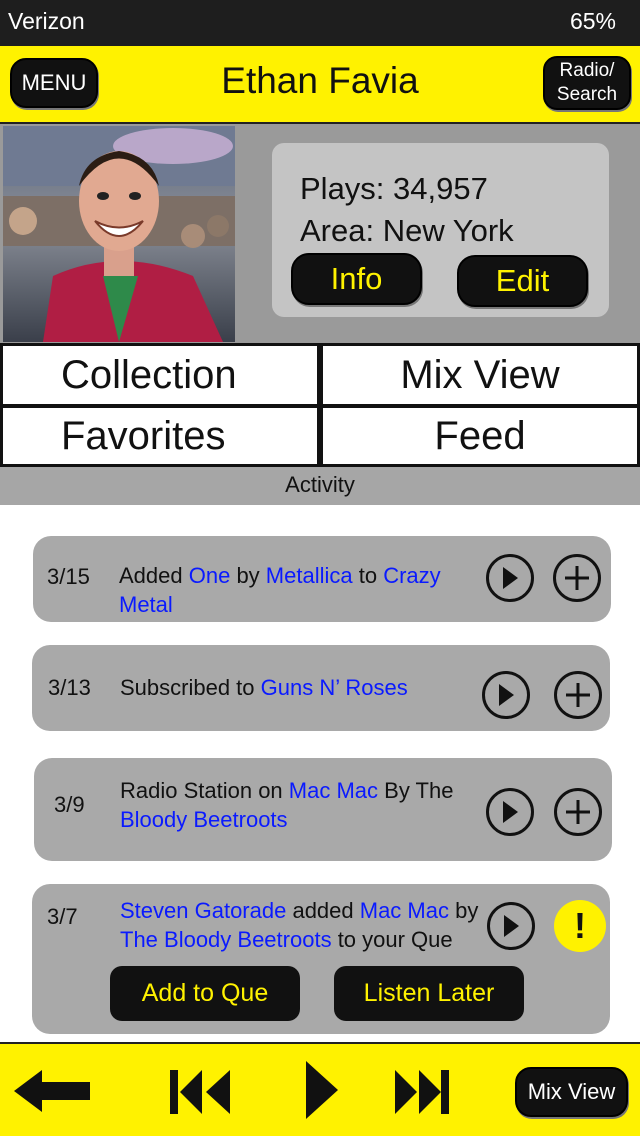 The image size is (640, 1136). I want to click on tab-collection: Collection, so click(160, 375).